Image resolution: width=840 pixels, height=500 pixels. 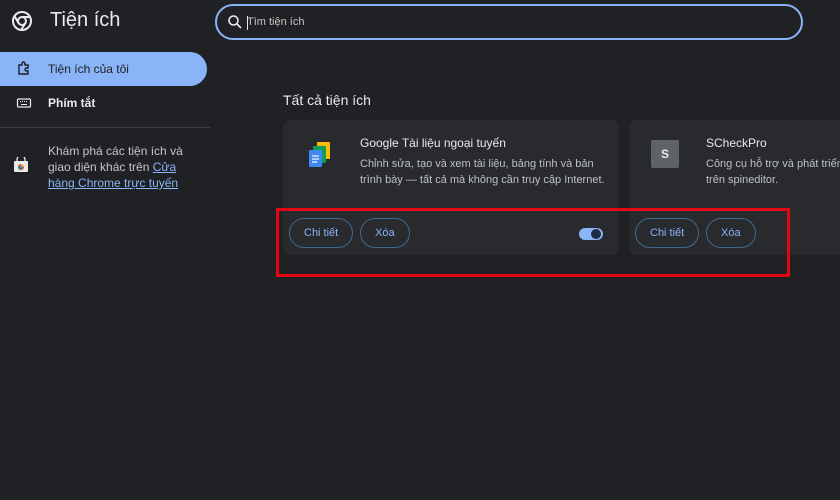 What do you see at coordinates (235, 22) in the screenshot?
I see `search-icon` at bounding box center [235, 22].